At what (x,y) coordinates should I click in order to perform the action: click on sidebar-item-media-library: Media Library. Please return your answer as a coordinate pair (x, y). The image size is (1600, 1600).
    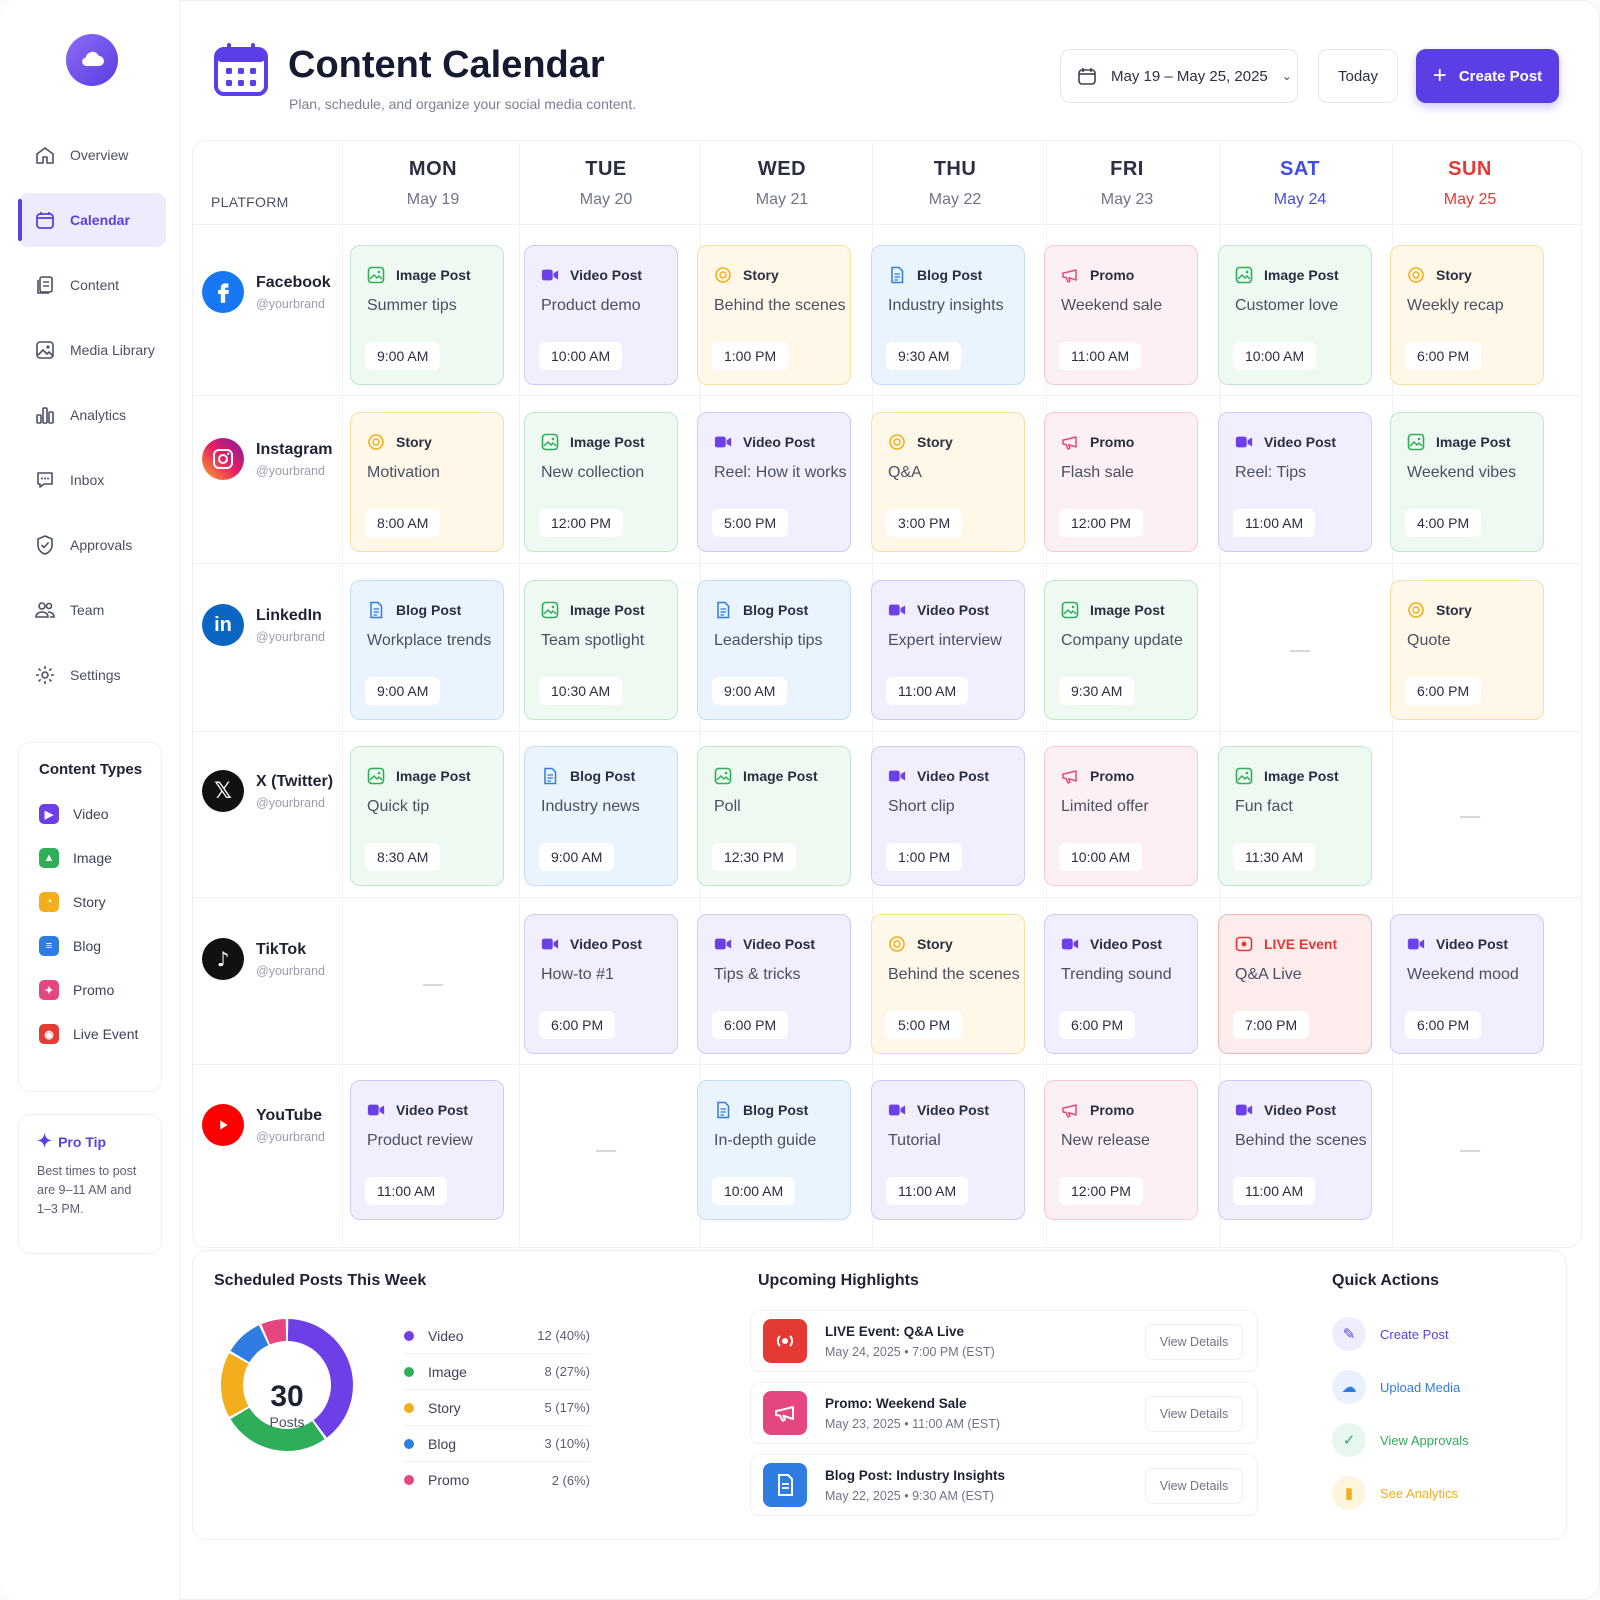
    Looking at the image, I should click on (92, 350).